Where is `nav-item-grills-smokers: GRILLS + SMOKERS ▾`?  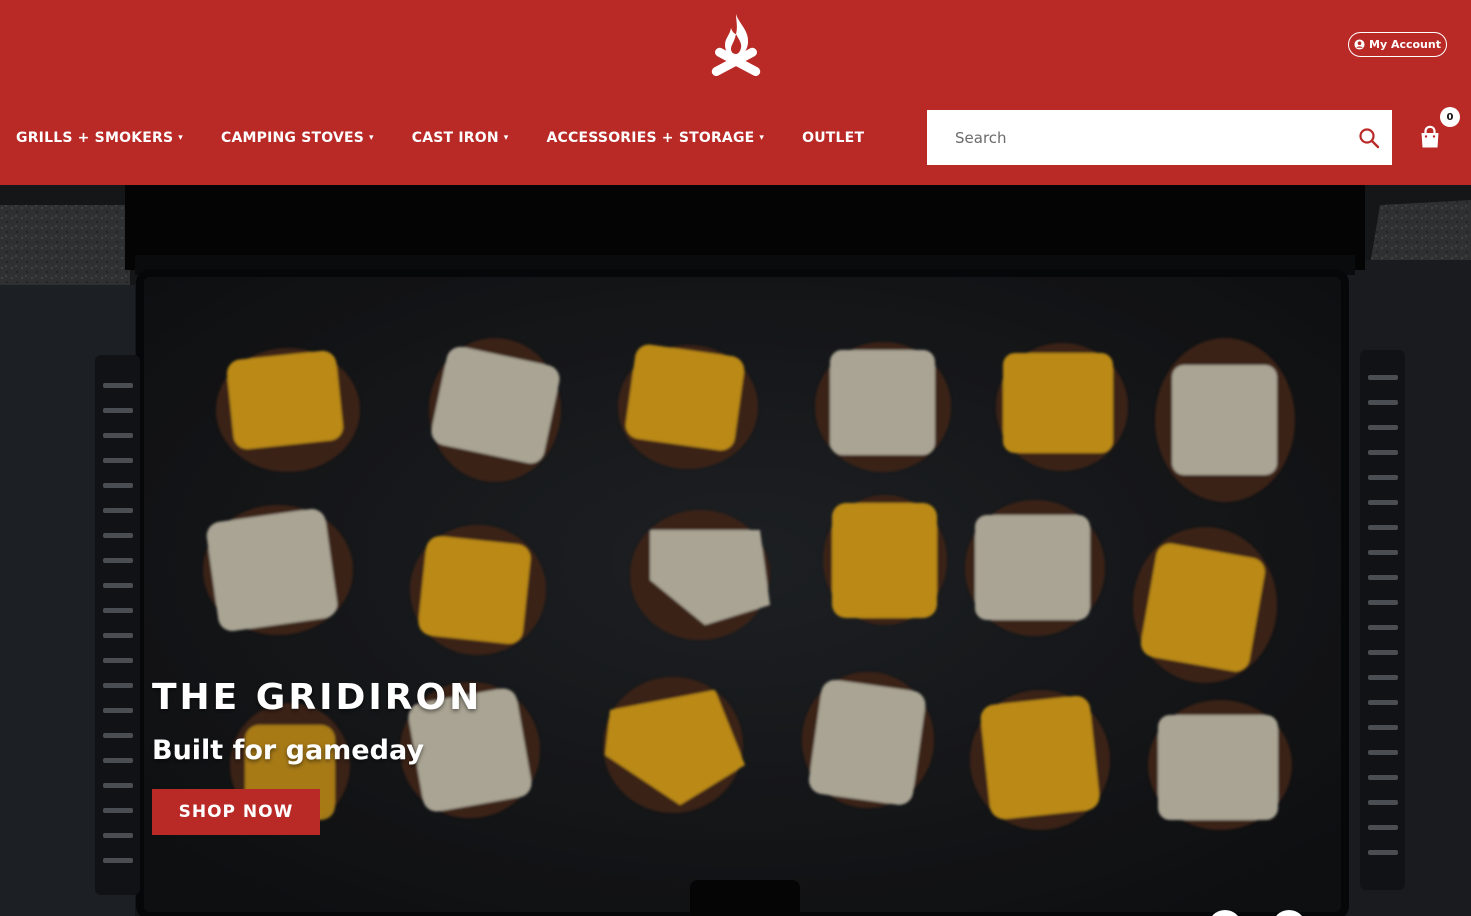
nav-item-grills-smokers: GRILLS + SMOKERS ▾ is located at coordinates (99, 138).